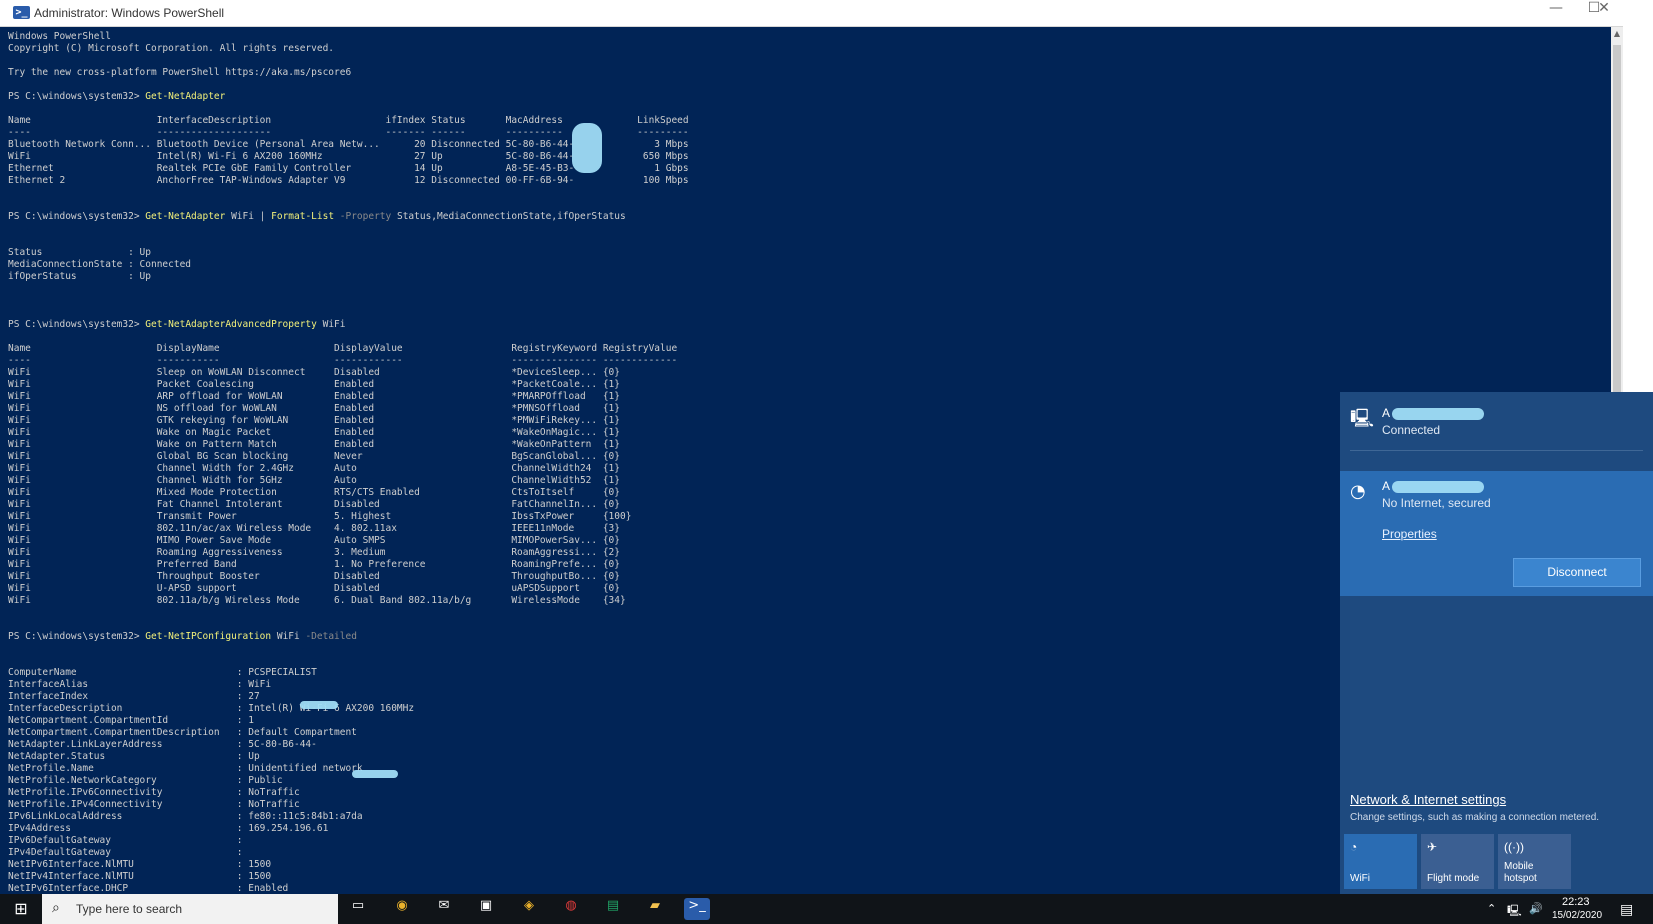 The height and width of the screenshot is (924, 1653). I want to click on scroll-up-arrow-icon: ▲, so click(1617, 34).